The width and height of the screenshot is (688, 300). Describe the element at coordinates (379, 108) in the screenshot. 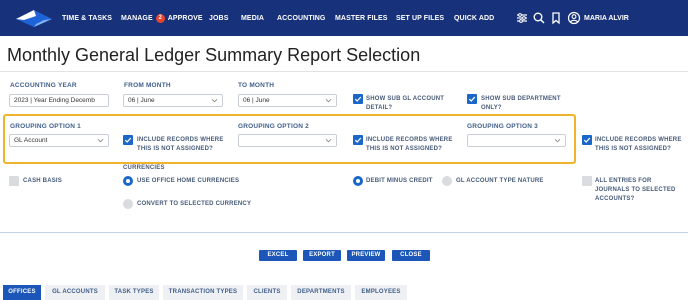

I see `show-sub-gl-label-line2: DETAIL?` at that location.